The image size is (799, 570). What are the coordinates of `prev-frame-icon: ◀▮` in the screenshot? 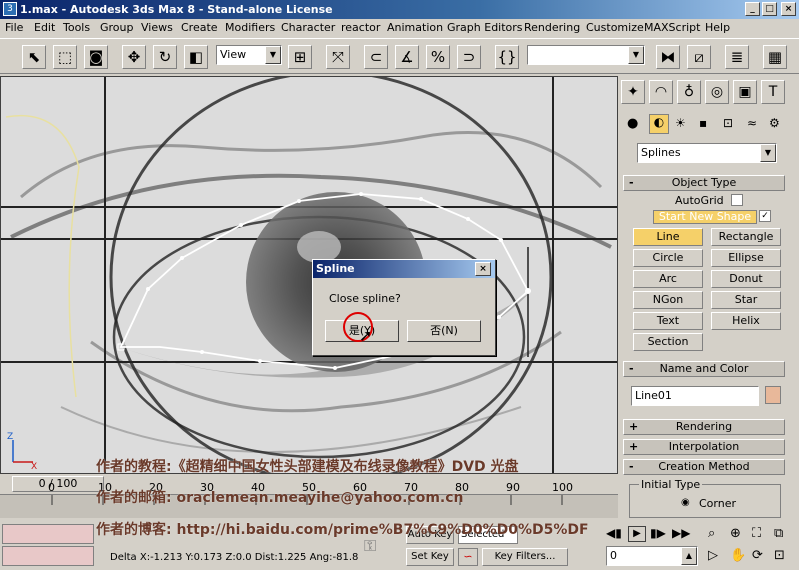 It's located at (614, 533).